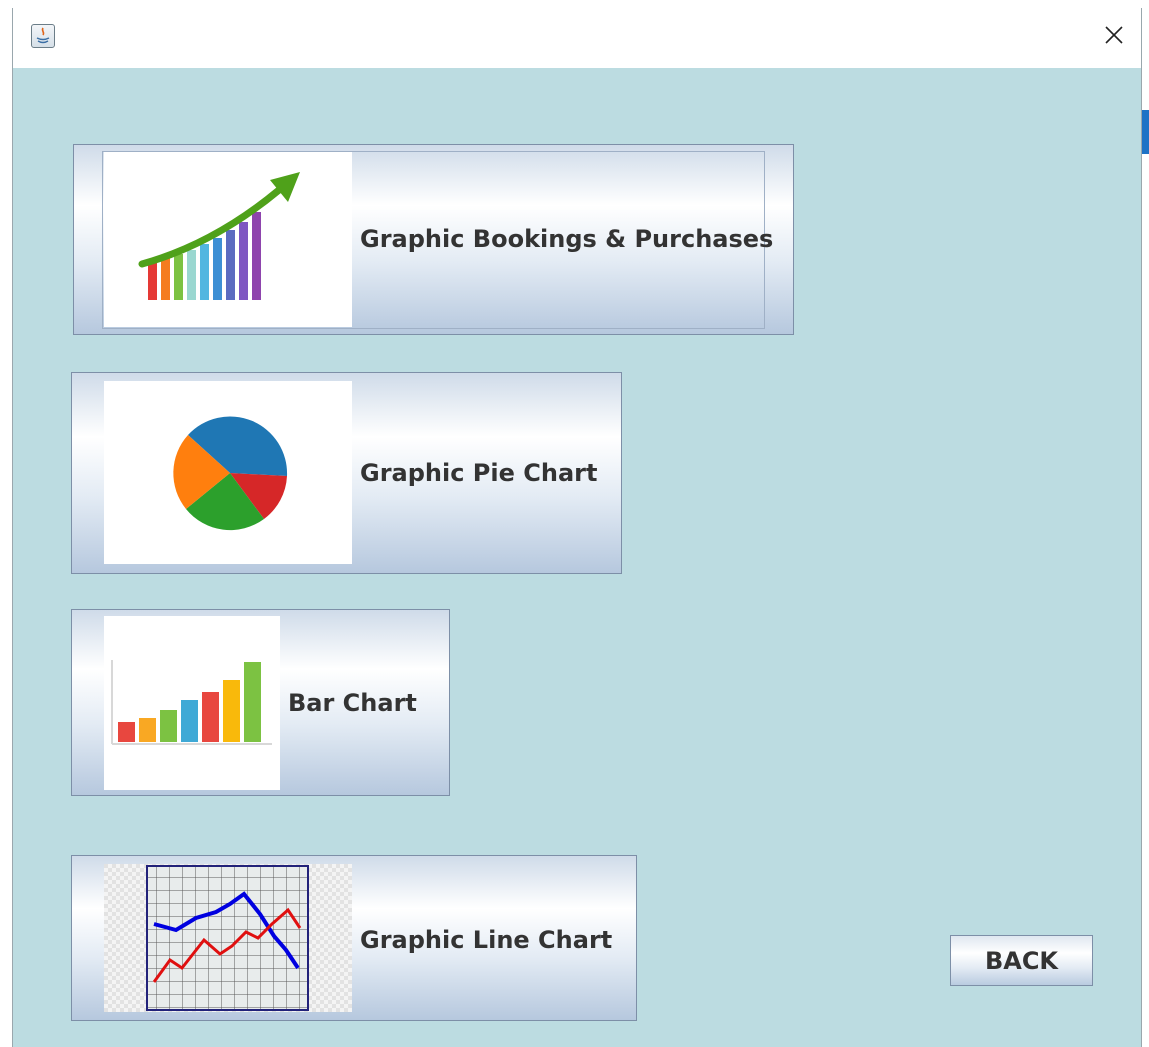 The image size is (1149, 1047). I want to click on growth-chart-icon, so click(219, 236).